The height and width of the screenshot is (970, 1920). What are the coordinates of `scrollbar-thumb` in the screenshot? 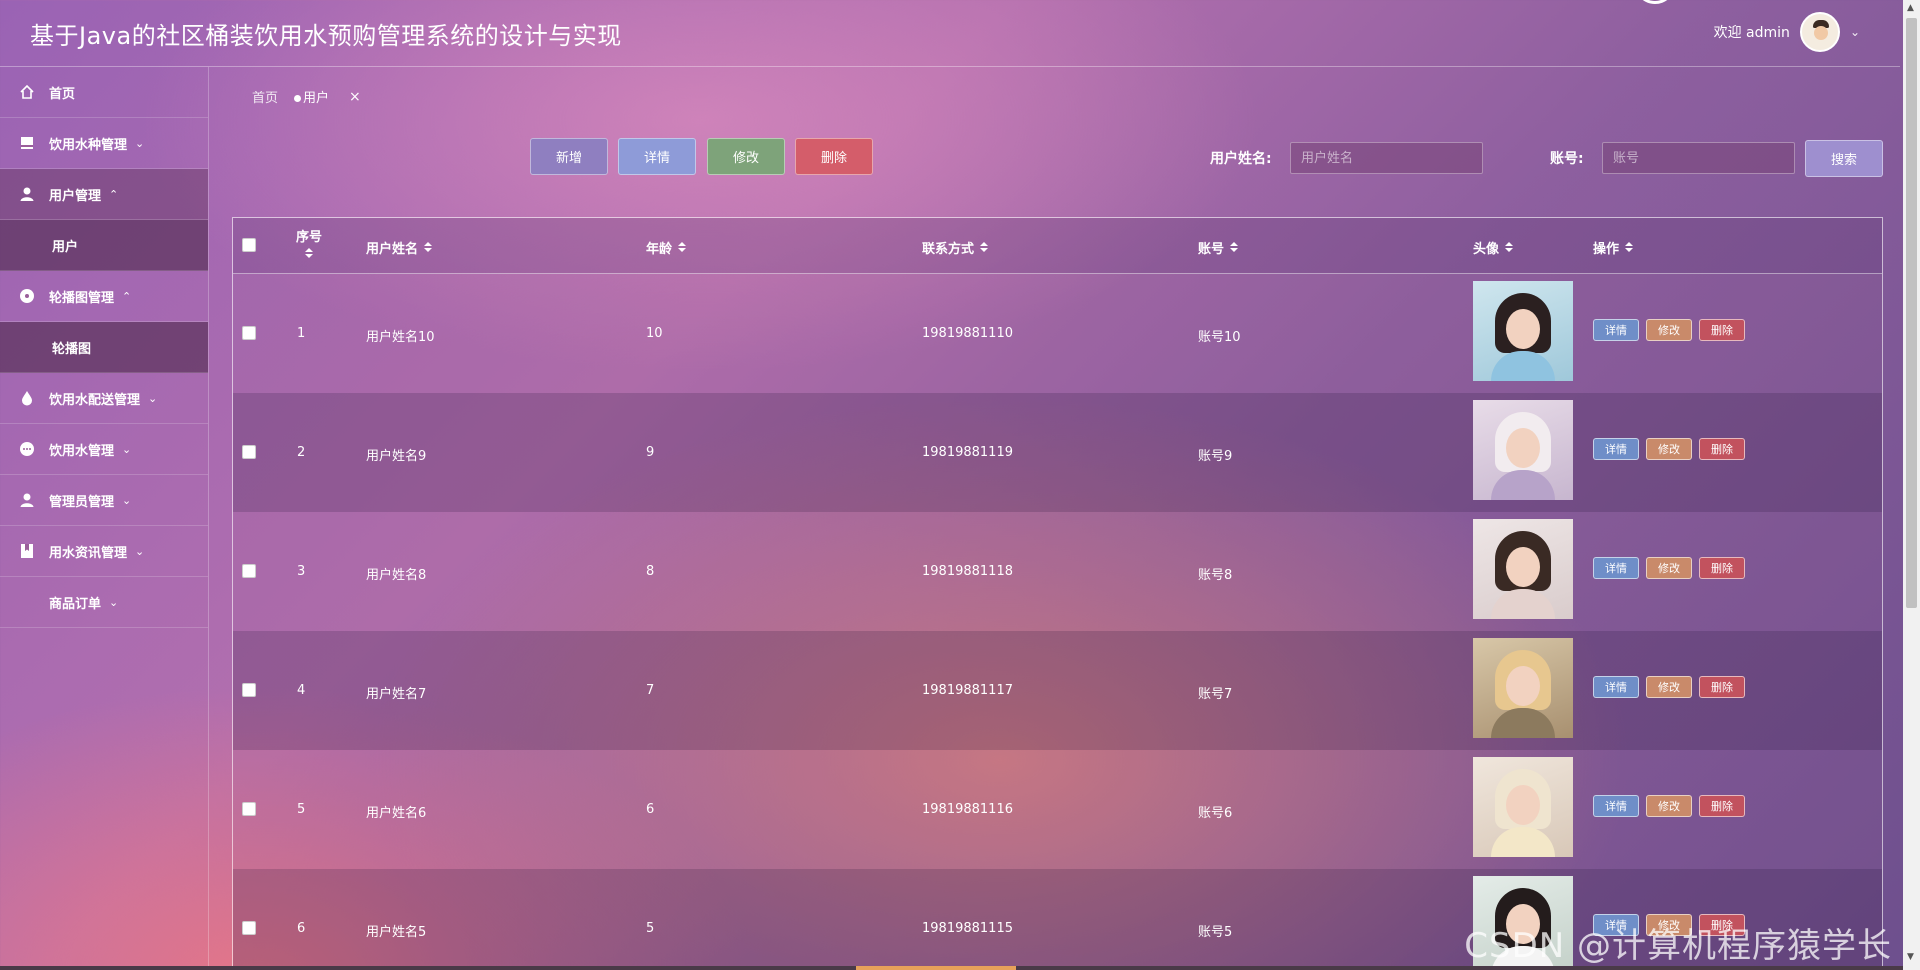 It's located at (1911, 313).